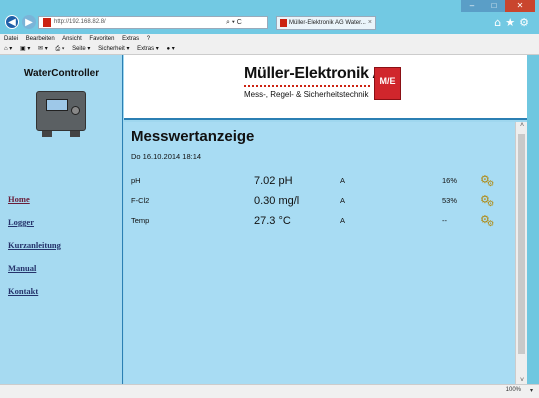 The height and width of the screenshot is (398, 539). Describe the element at coordinates (520, 6) in the screenshot. I see `close-button: ✕` at that location.